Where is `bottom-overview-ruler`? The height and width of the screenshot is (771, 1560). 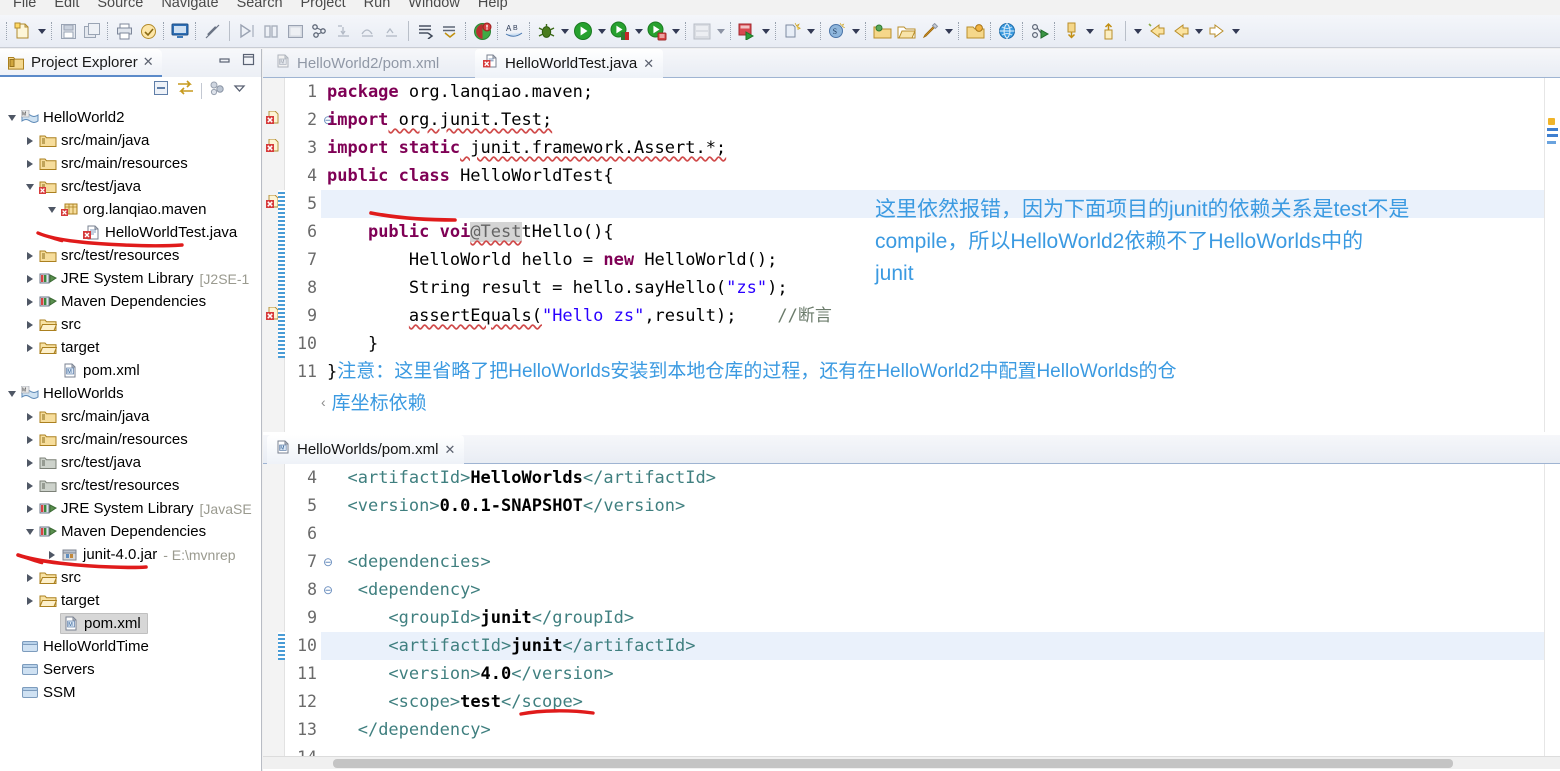 bottom-overview-ruler is located at coordinates (1552, 616).